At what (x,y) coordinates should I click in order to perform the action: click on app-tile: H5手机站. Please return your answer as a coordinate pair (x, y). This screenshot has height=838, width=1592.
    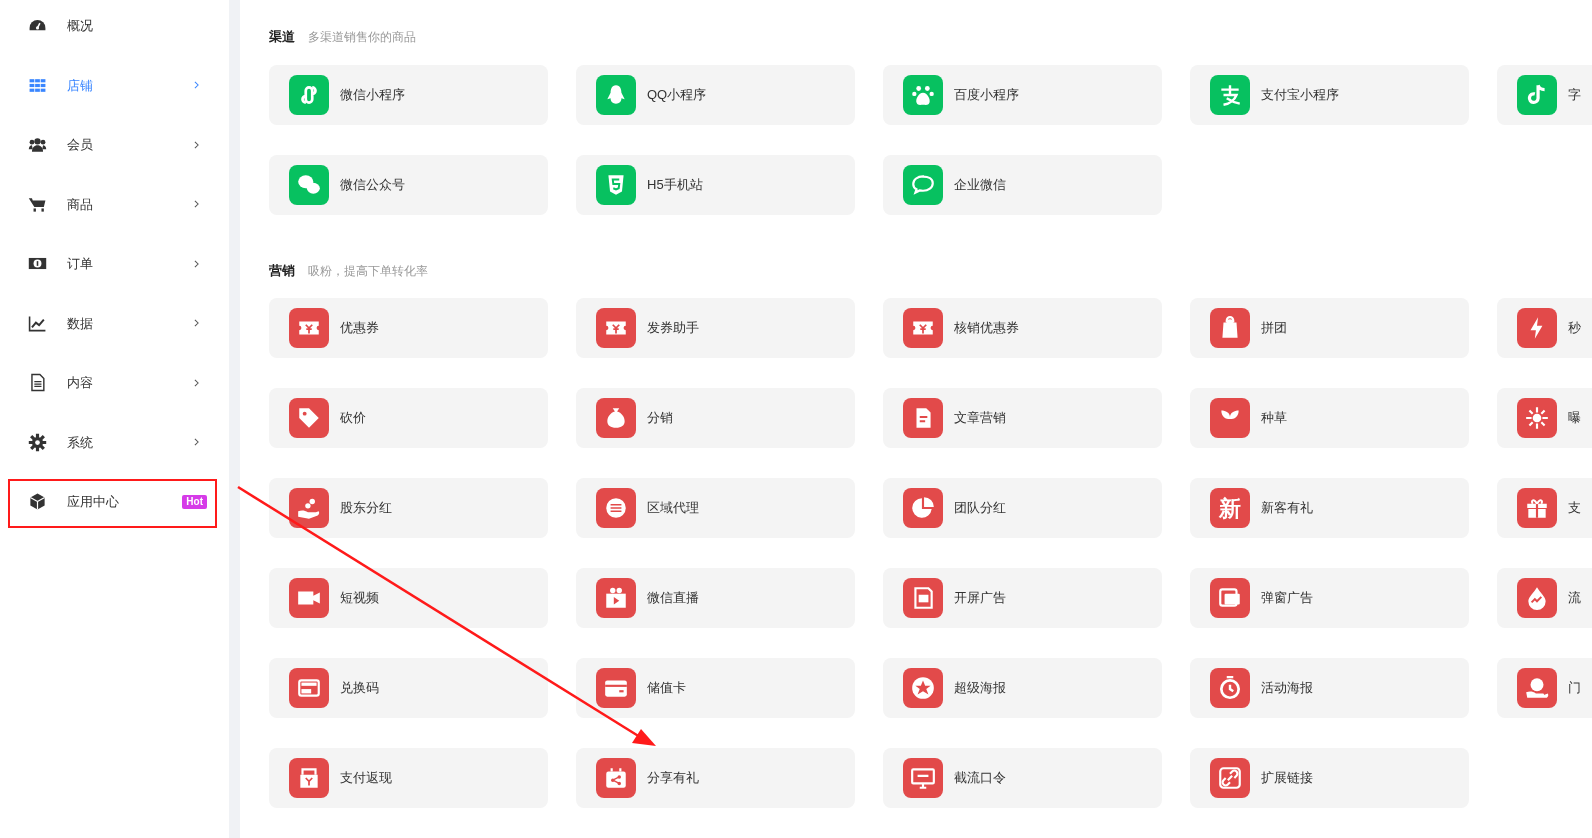
    Looking at the image, I should click on (715, 184).